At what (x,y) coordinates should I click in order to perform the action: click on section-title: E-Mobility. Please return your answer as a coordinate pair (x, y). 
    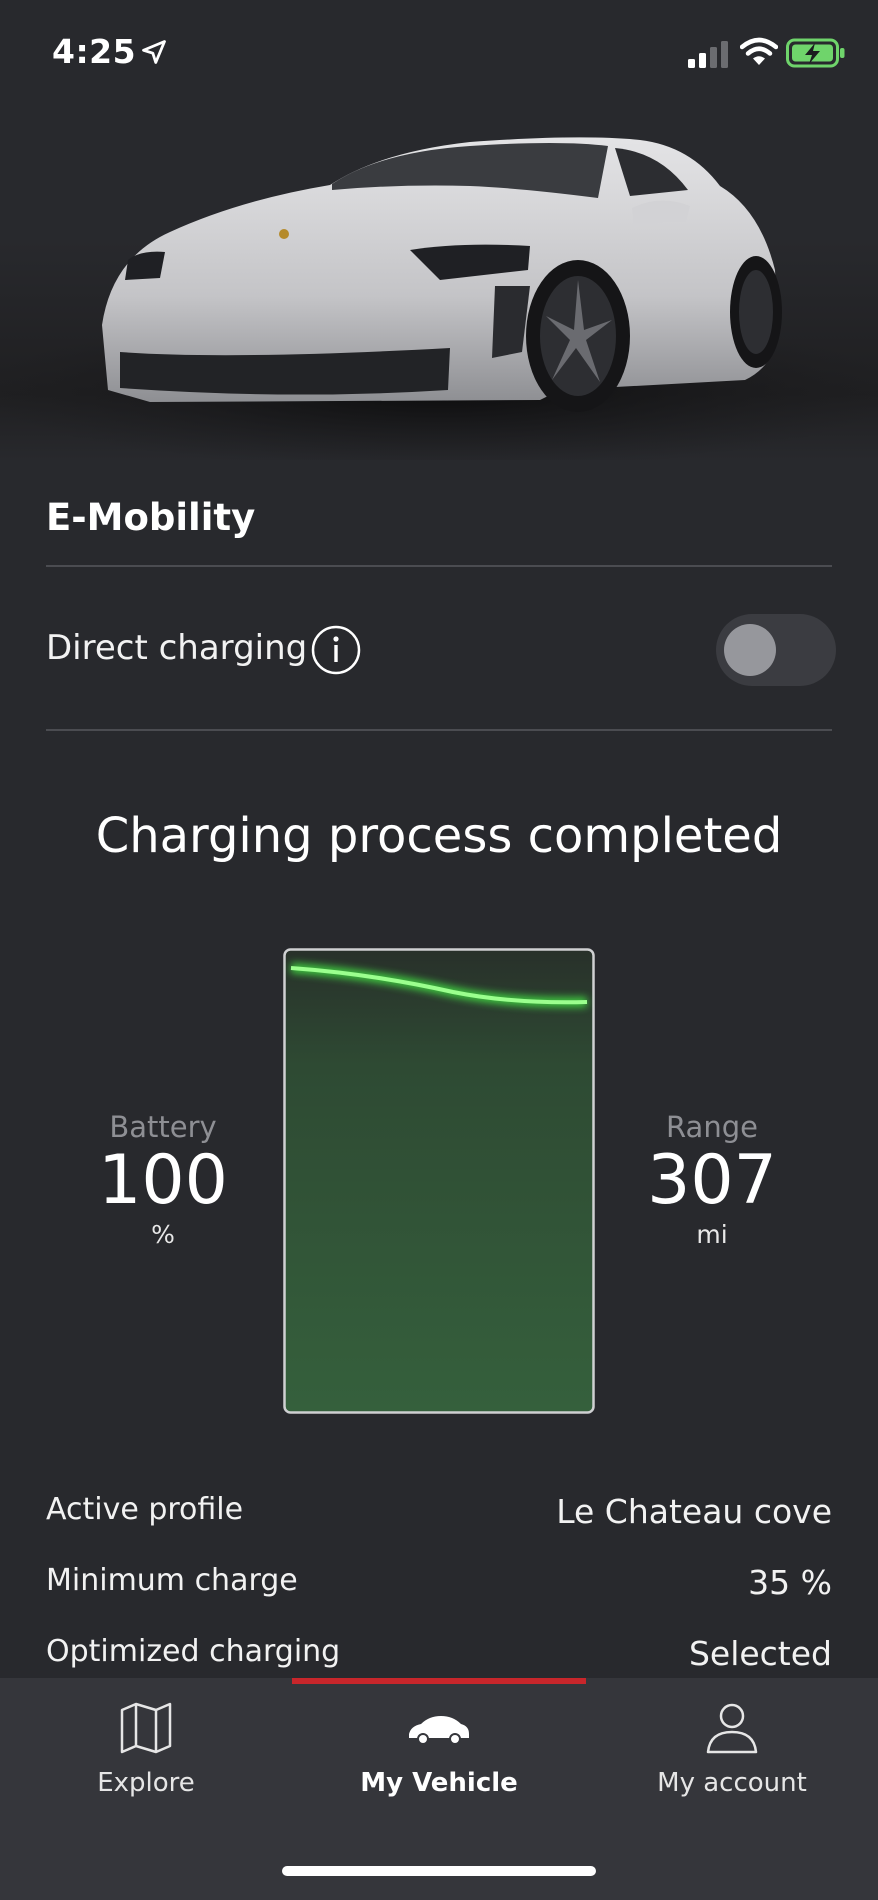
    Looking at the image, I should click on (151, 517).